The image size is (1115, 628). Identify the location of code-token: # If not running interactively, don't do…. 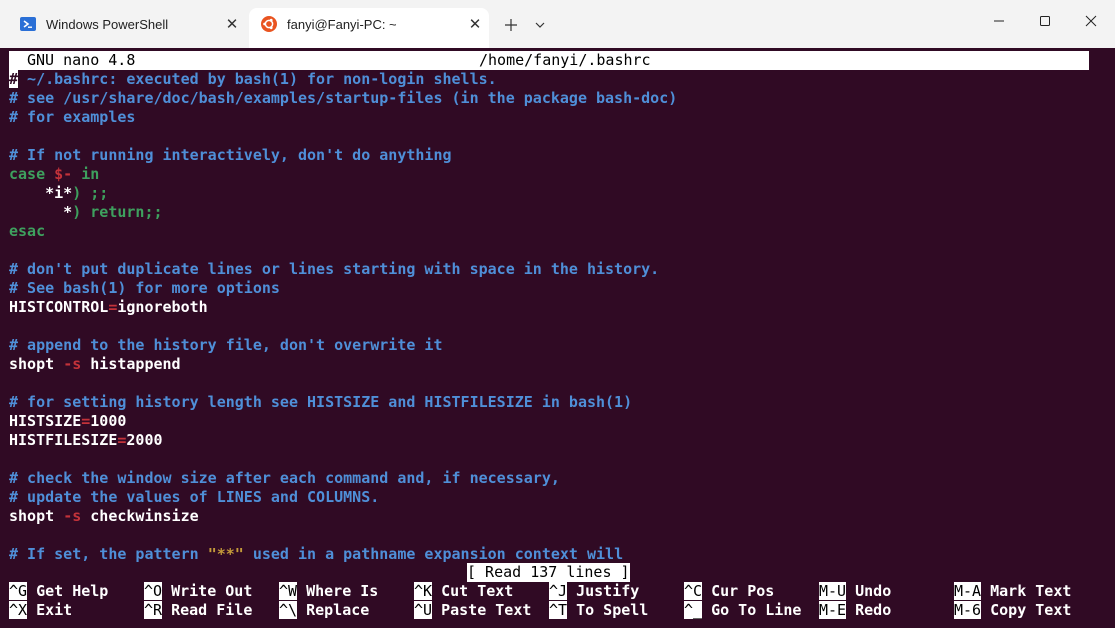
(230, 155).